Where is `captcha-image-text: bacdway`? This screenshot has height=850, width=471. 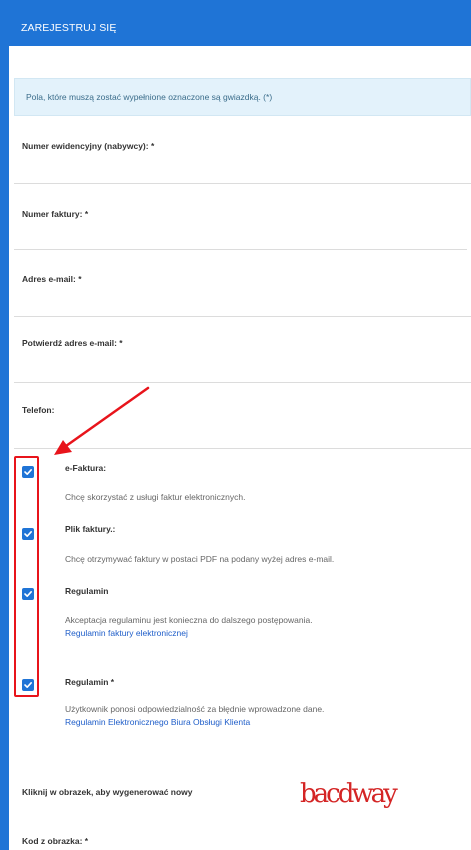
captcha-image-text: bacdway is located at coordinates (349, 794).